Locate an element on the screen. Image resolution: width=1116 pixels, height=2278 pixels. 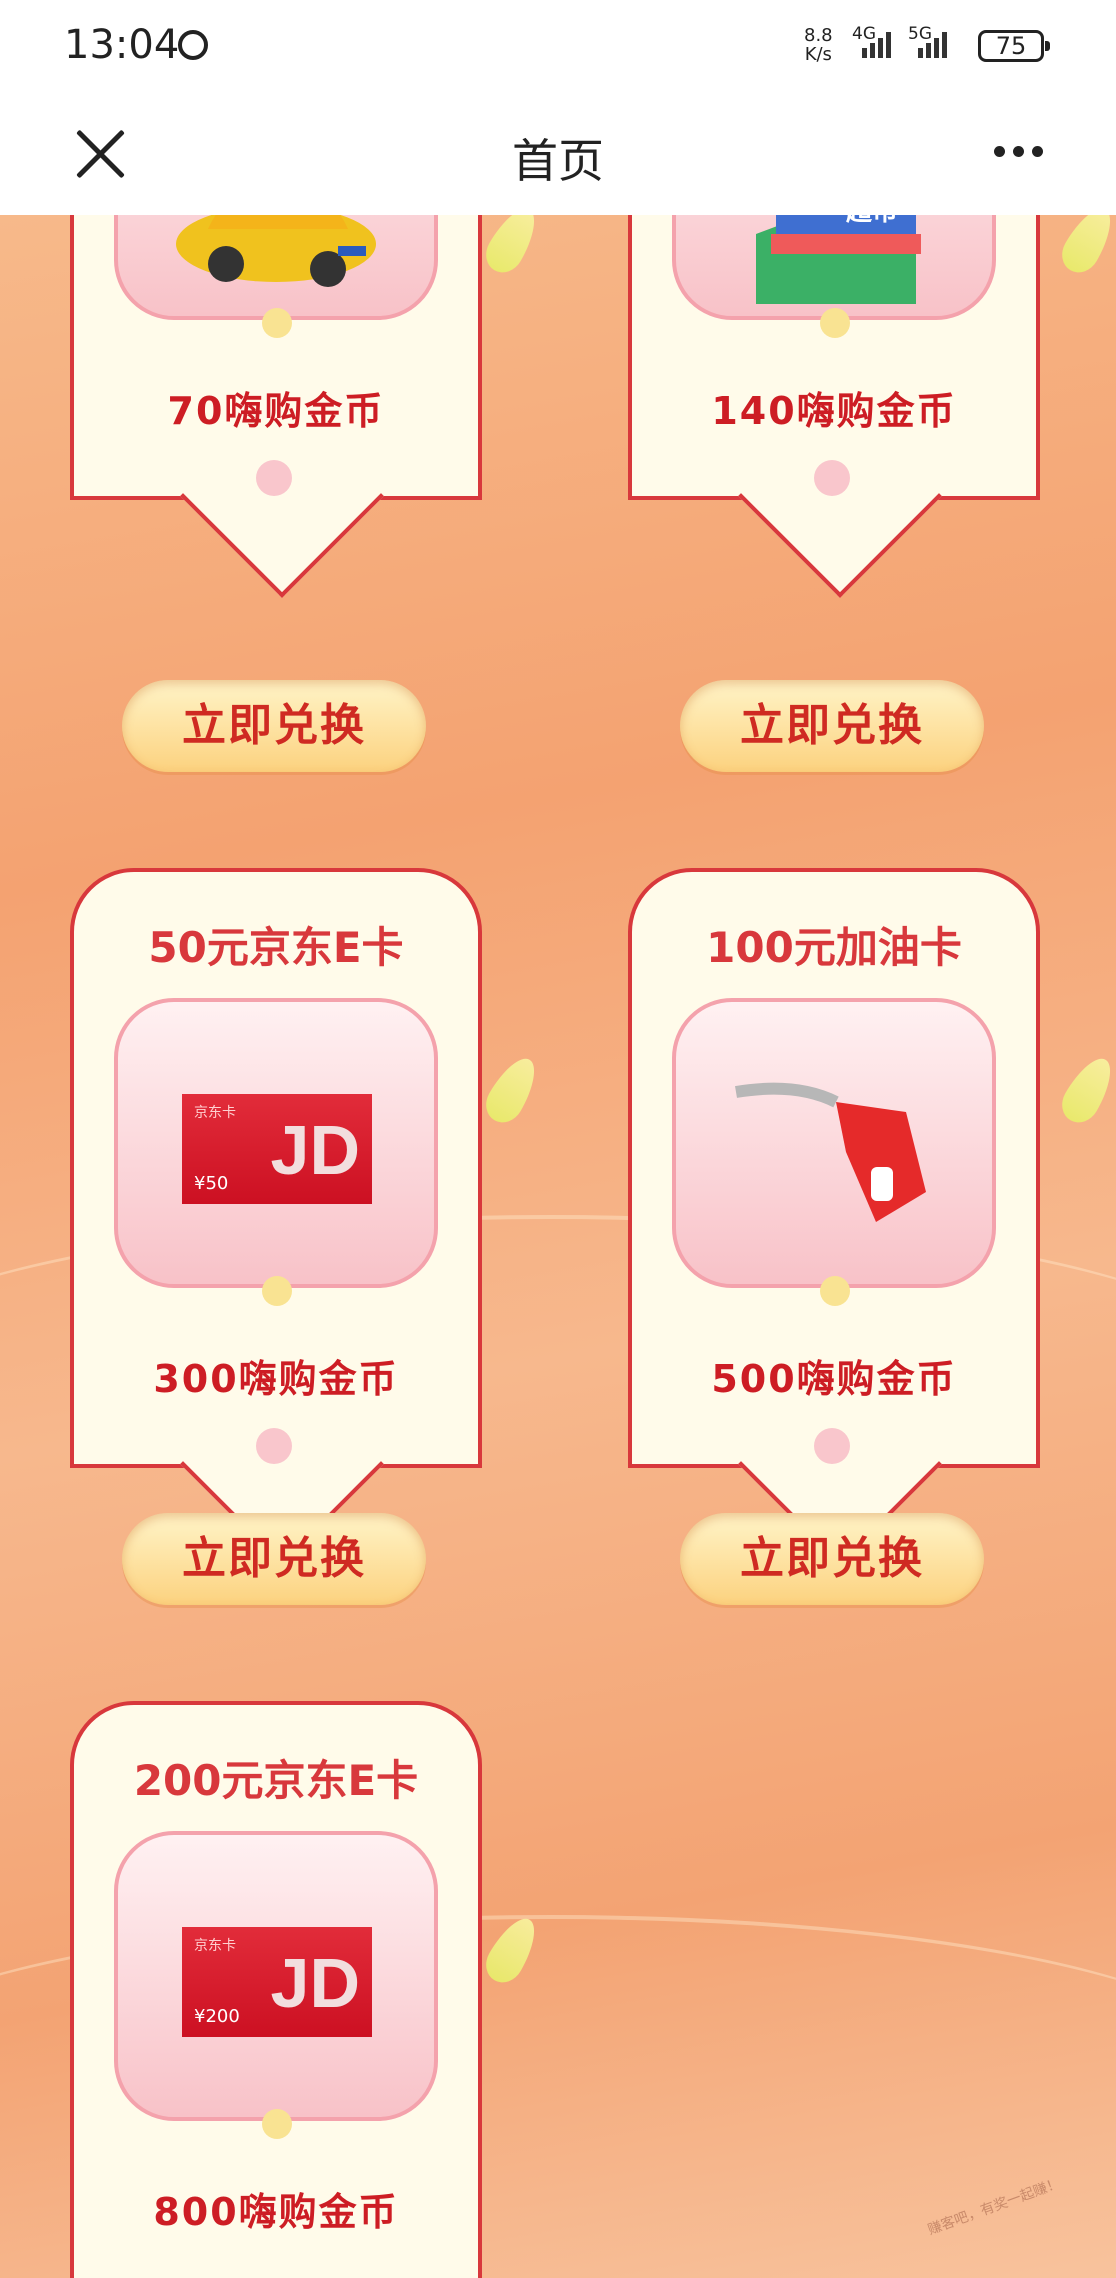
card-title: 100元加油卡 is located at coordinates (834, 947).